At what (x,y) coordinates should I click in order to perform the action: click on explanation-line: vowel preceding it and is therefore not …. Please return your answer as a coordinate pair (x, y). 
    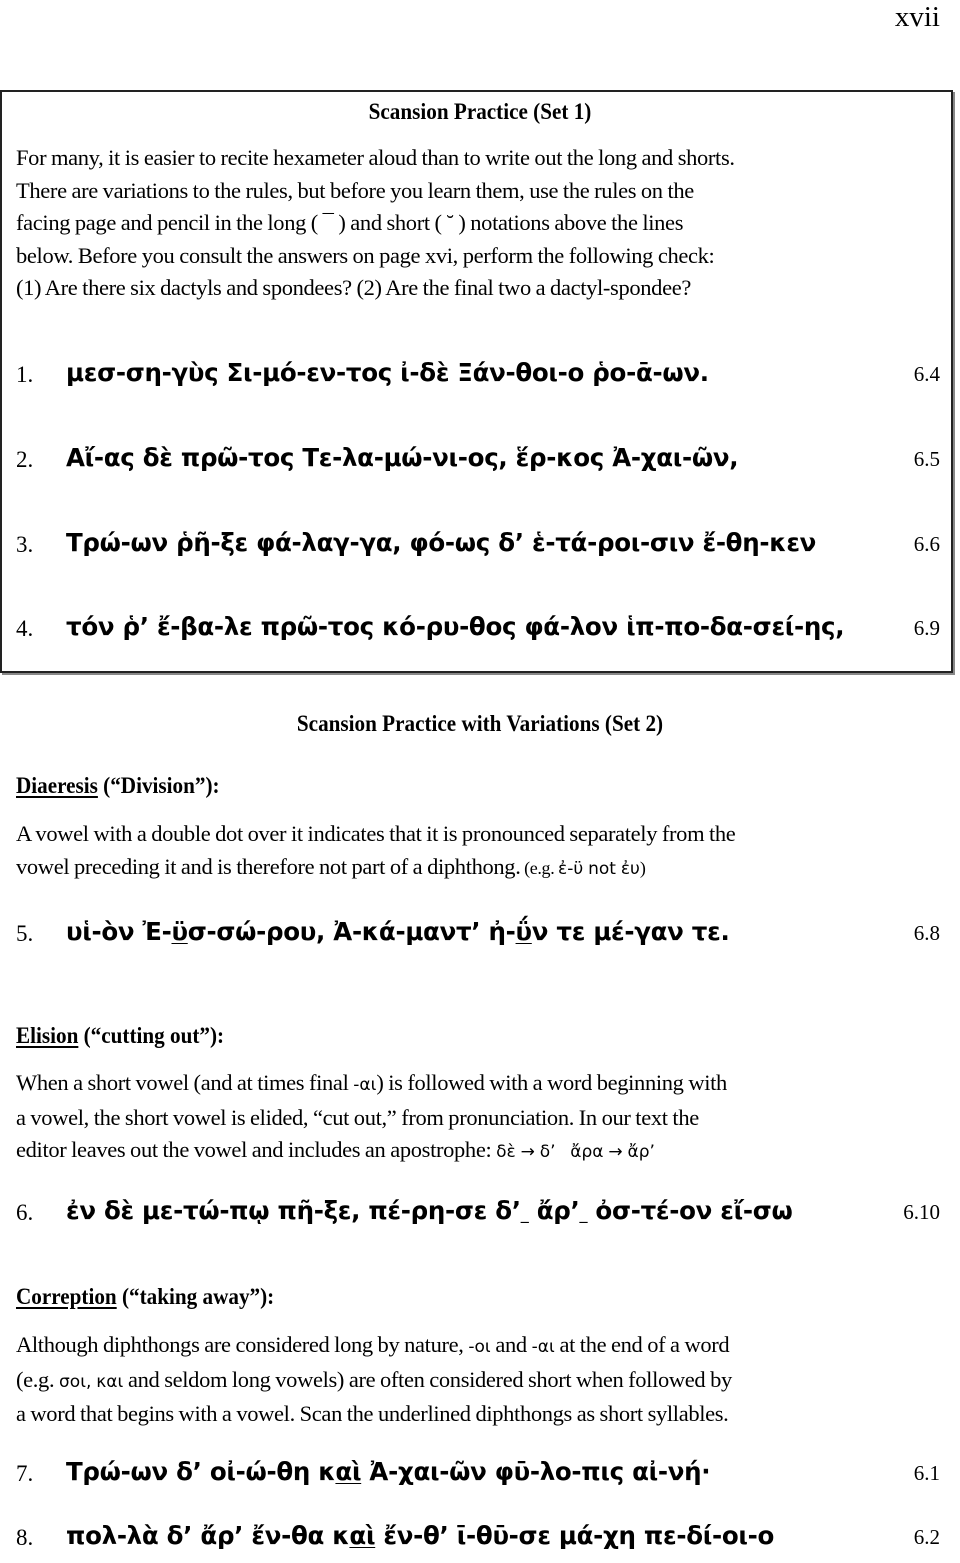
    Looking at the image, I should click on (481, 868).